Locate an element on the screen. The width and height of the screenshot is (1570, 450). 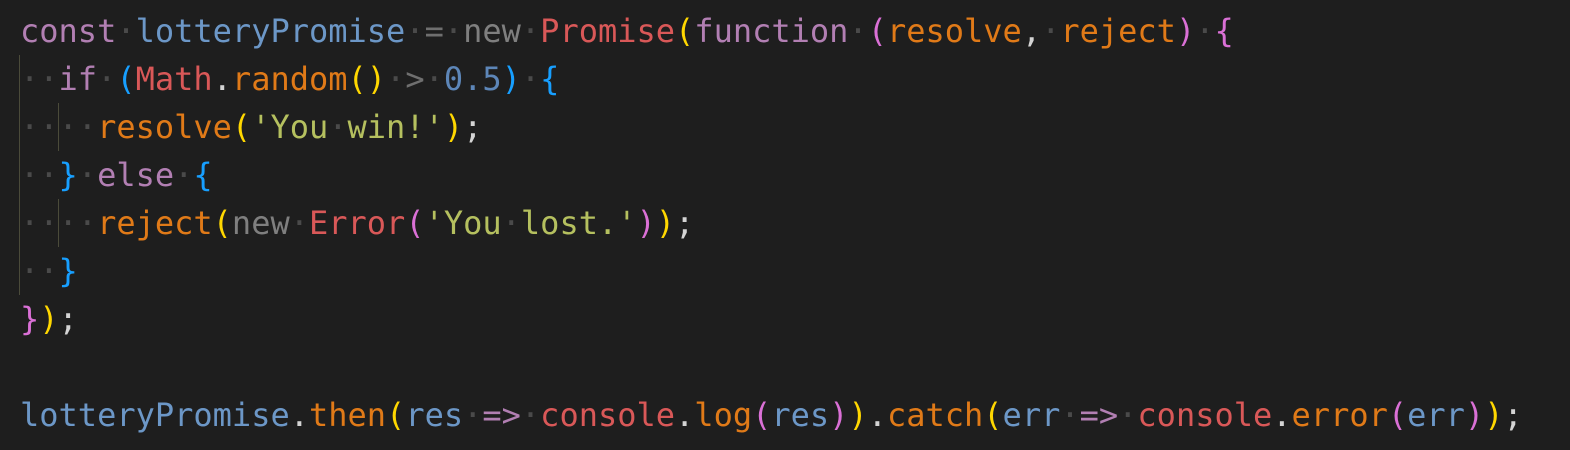
code-token: random is located at coordinates (289, 79).